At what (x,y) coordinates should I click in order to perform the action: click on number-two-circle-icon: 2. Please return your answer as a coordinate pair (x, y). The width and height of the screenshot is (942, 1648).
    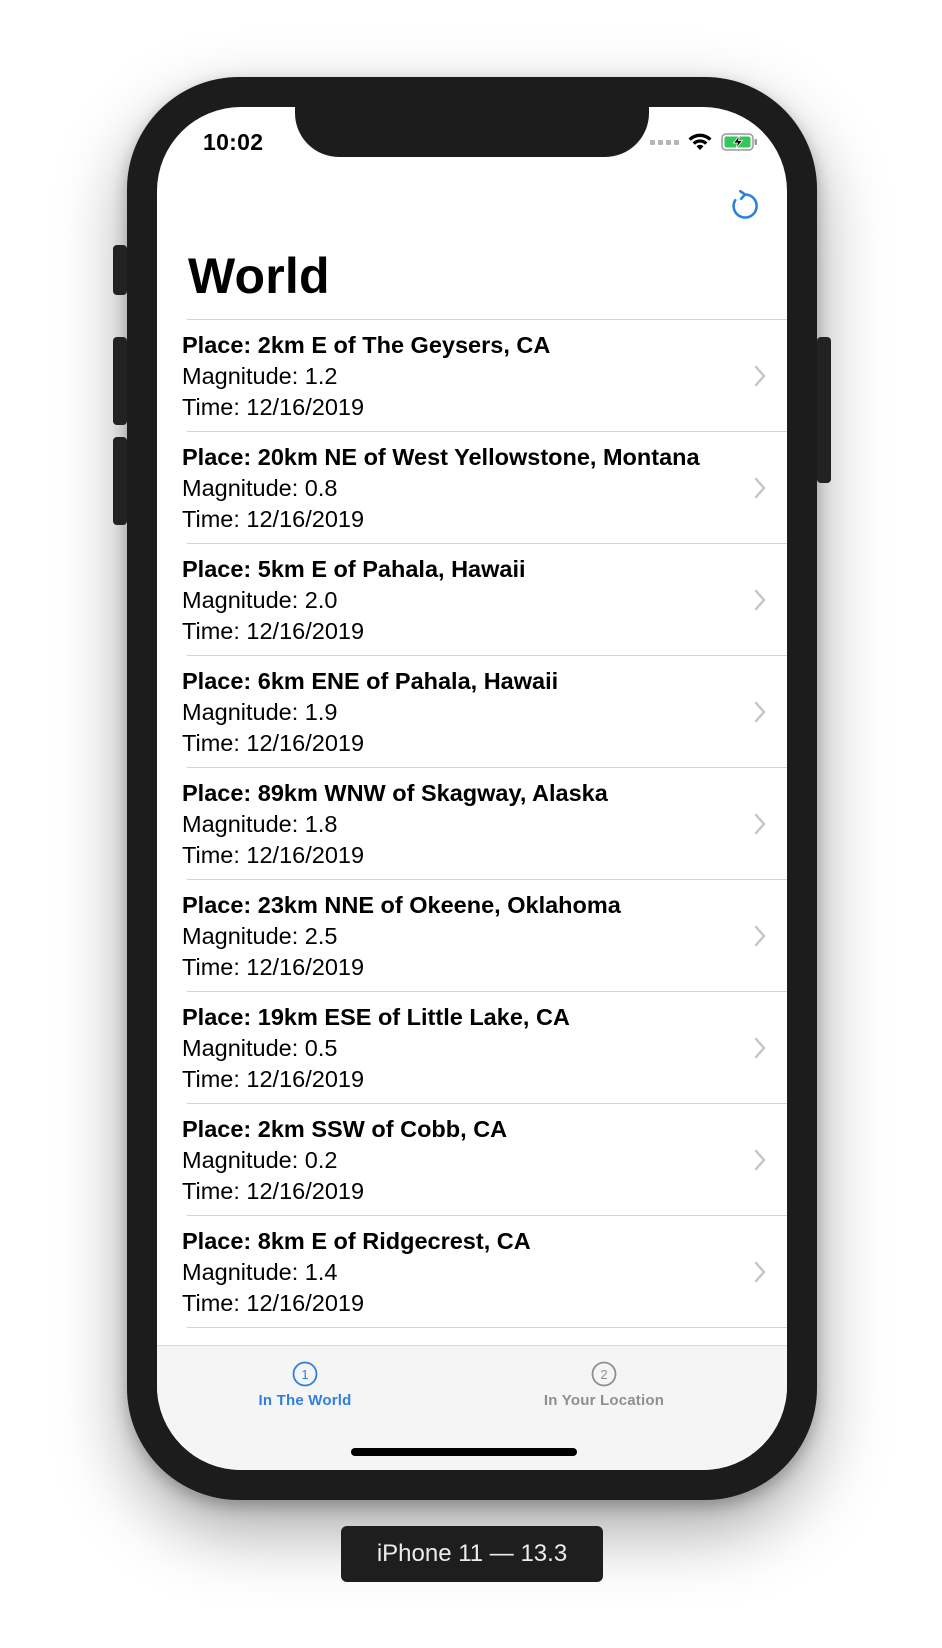
    Looking at the image, I should click on (604, 1374).